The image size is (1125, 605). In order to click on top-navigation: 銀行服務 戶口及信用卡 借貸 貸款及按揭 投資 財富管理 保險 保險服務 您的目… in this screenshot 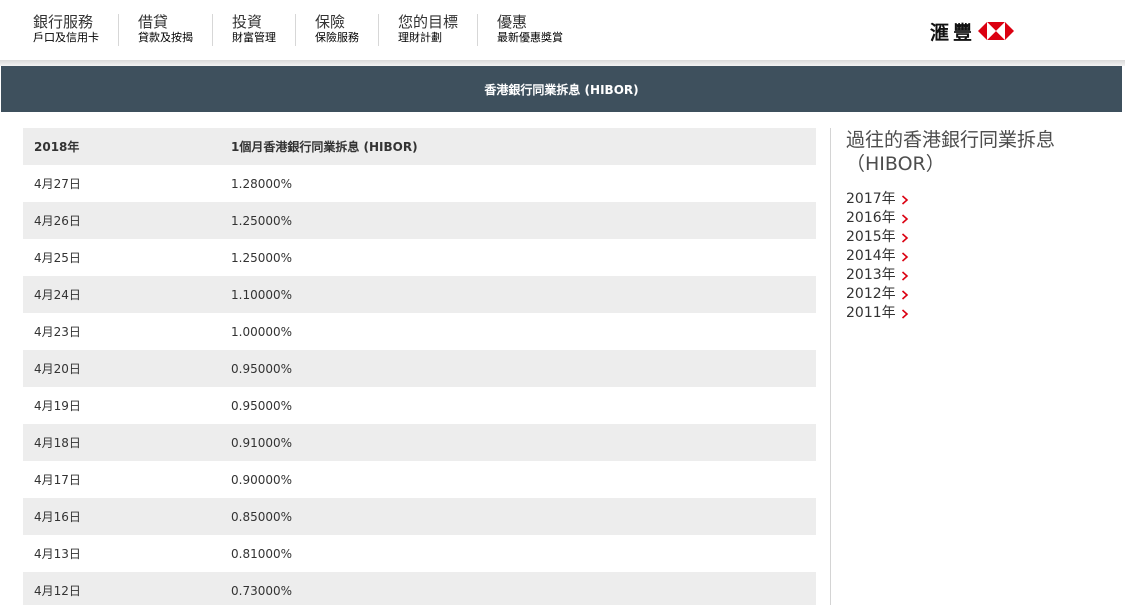, I will do `click(562, 30)`.